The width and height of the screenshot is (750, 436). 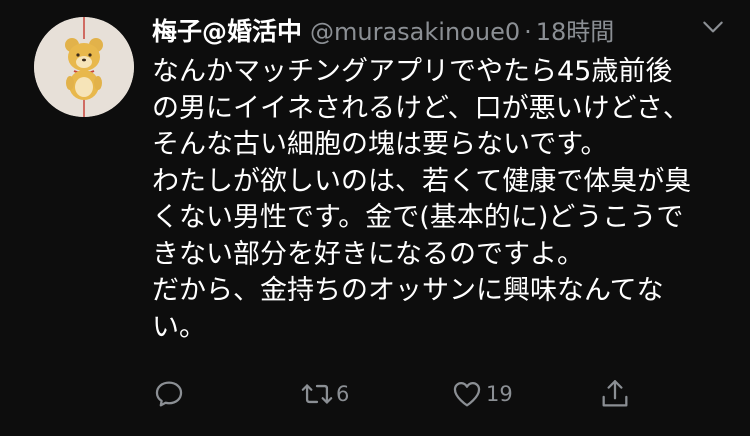 What do you see at coordinates (499, 394) in the screenshot?
I see `like-count: 19` at bounding box center [499, 394].